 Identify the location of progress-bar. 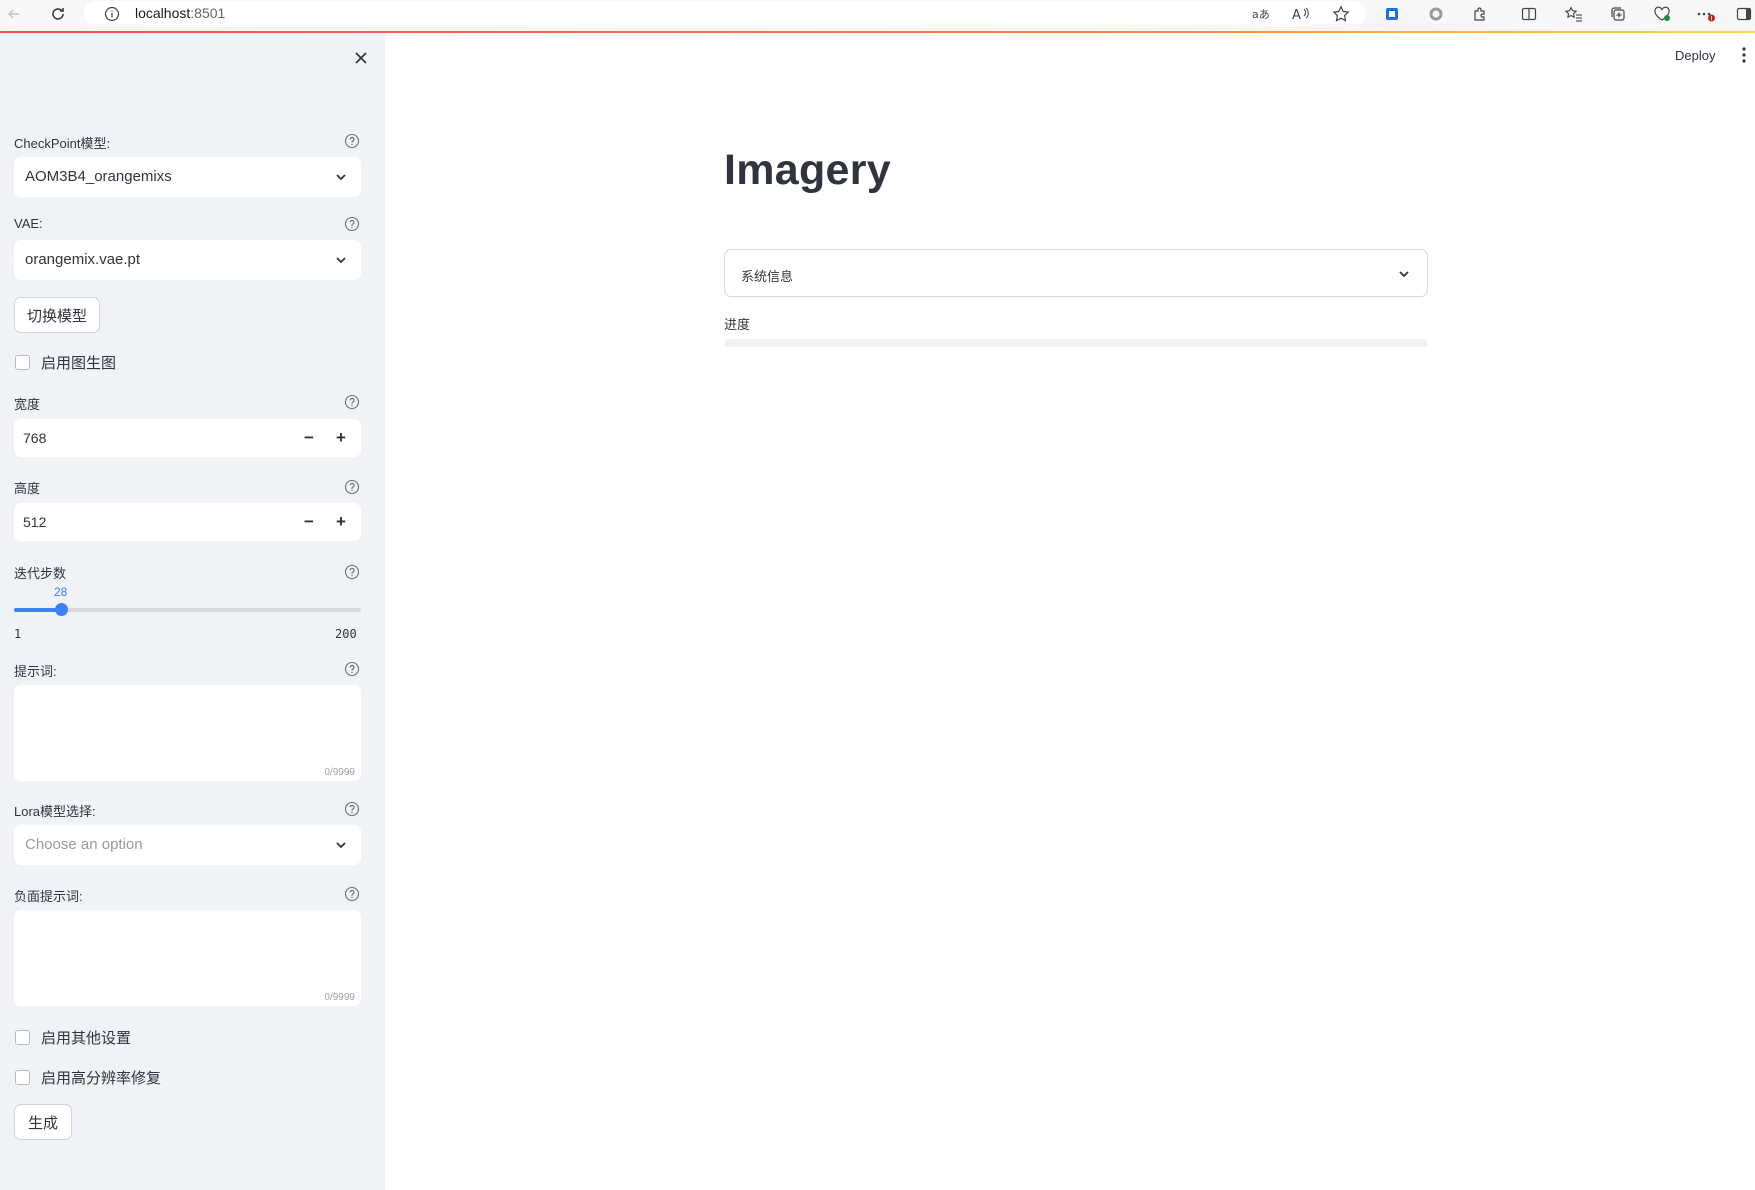
(1076, 343).